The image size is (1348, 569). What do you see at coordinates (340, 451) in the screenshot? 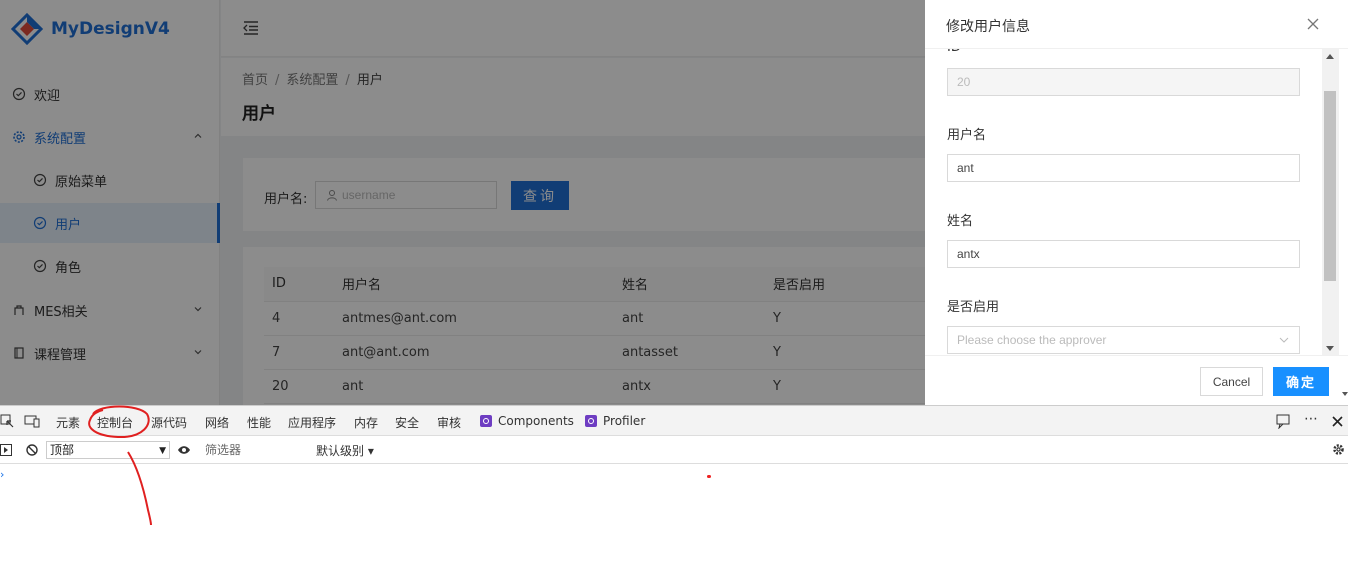
I see `level-label: 默认级别` at bounding box center [340, 451].